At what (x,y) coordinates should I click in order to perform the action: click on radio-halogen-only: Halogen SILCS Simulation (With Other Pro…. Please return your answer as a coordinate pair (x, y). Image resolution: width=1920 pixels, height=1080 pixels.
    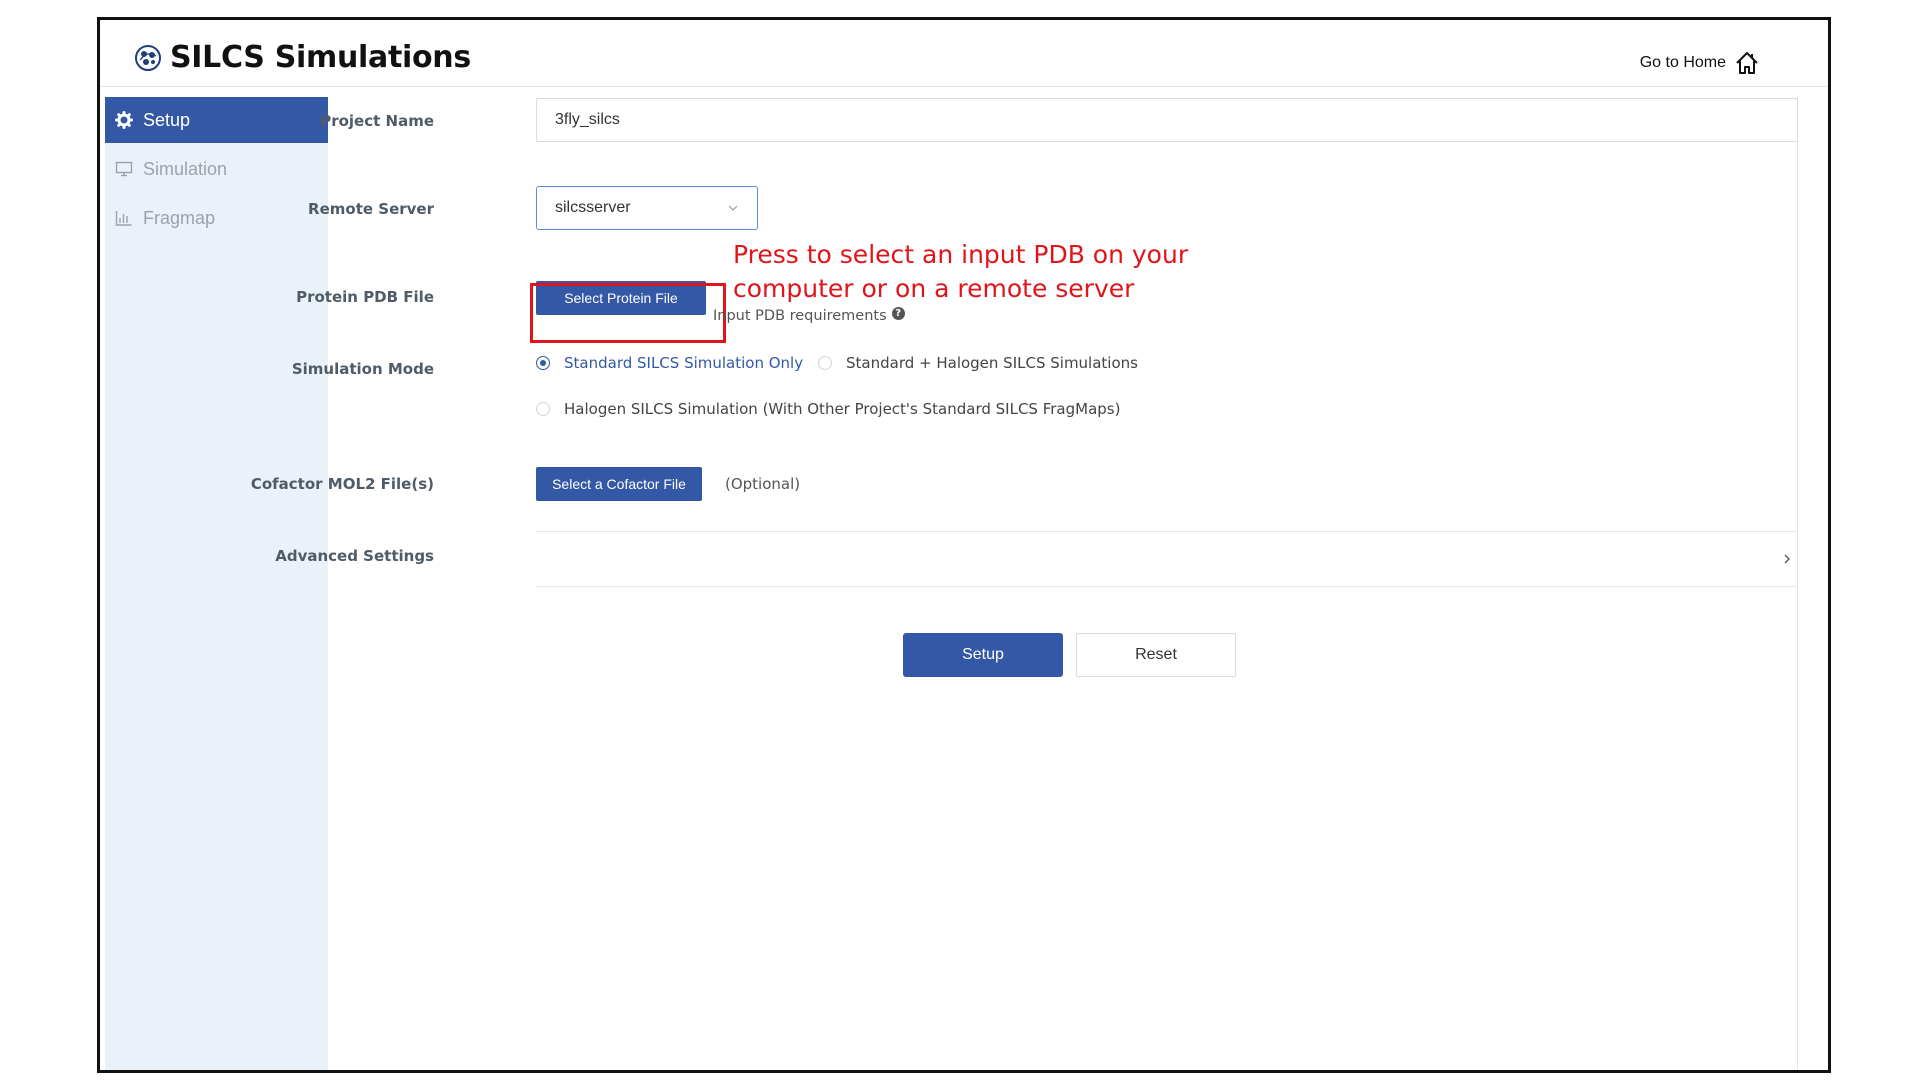
    Looking at the image, I should click on (828, 409).